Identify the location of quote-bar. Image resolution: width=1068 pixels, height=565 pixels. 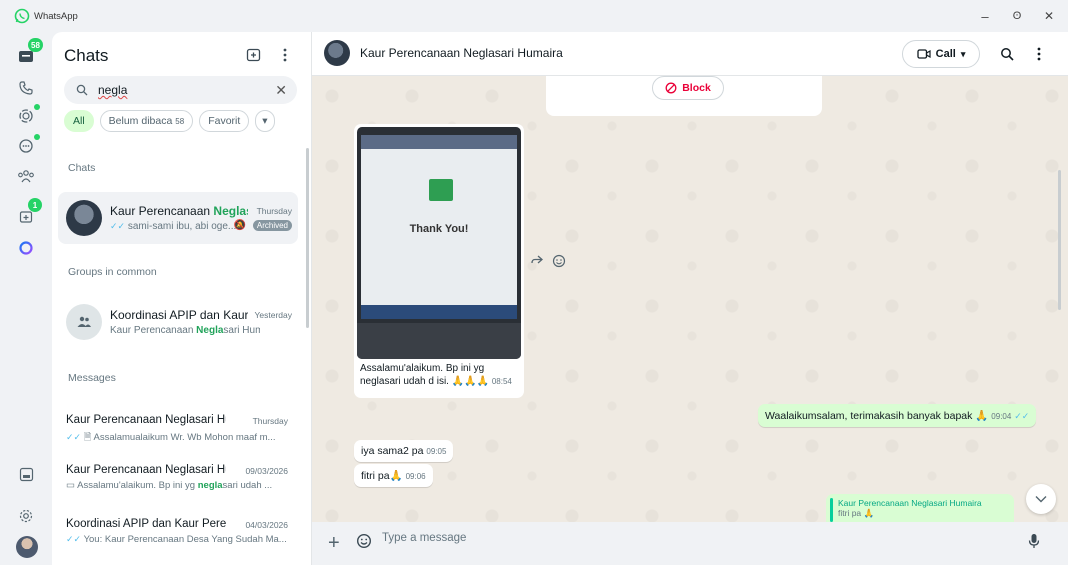
(831, 510).